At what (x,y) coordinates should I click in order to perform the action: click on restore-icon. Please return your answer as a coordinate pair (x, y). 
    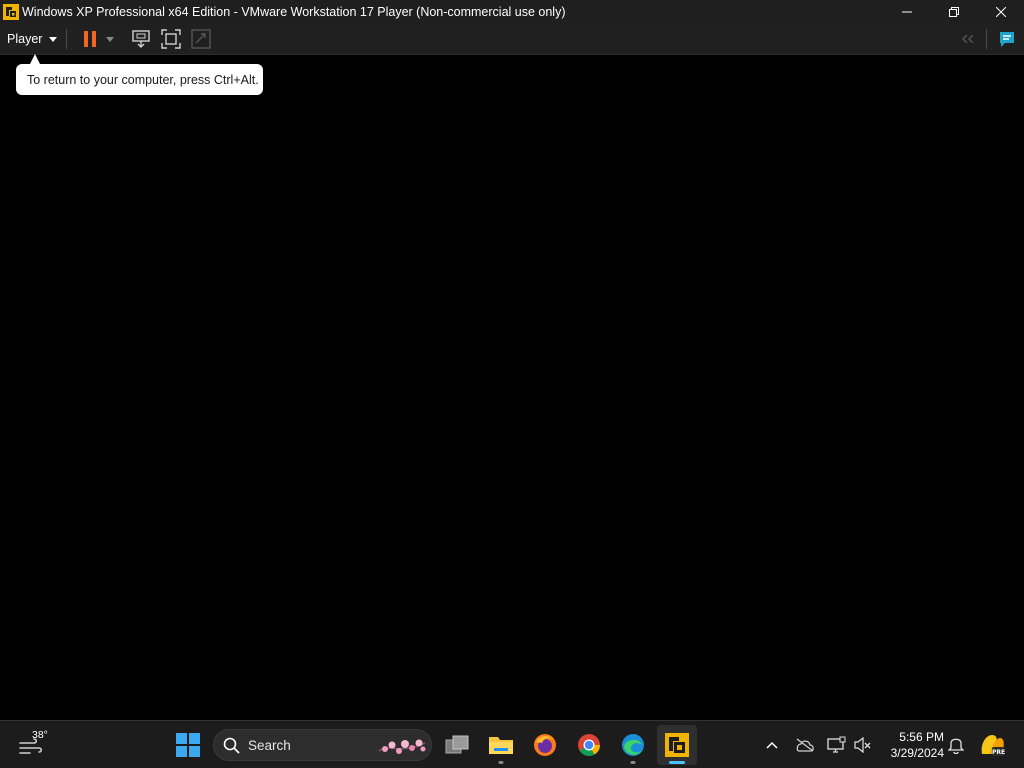
    Looking at the image, I should click on (953, 12).